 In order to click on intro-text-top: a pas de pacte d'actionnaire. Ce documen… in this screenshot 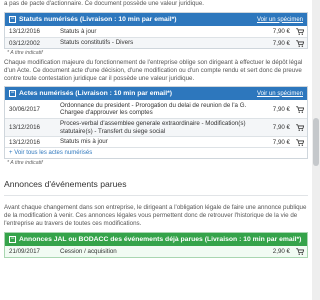, I will do `click(104, 3)`.